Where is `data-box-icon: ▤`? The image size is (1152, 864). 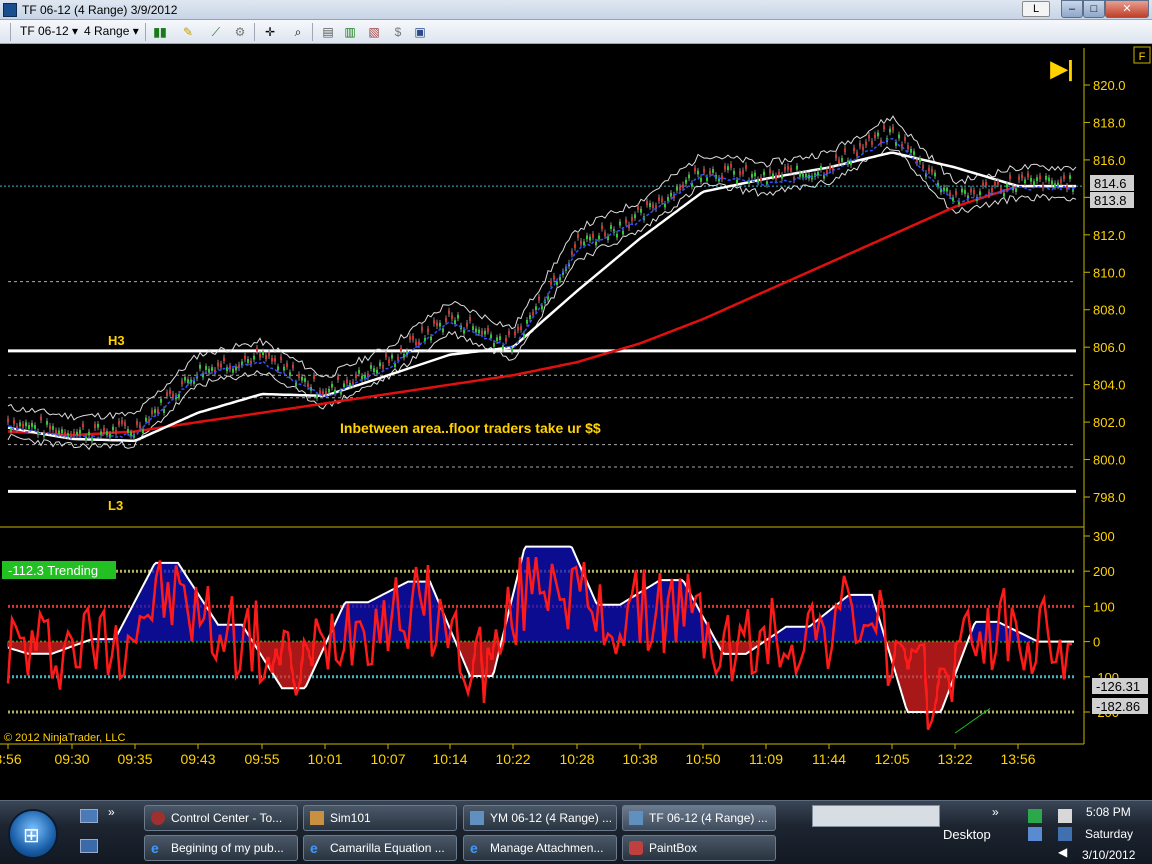 data-box-icon: ▤ is located at coordinates (328, 32).